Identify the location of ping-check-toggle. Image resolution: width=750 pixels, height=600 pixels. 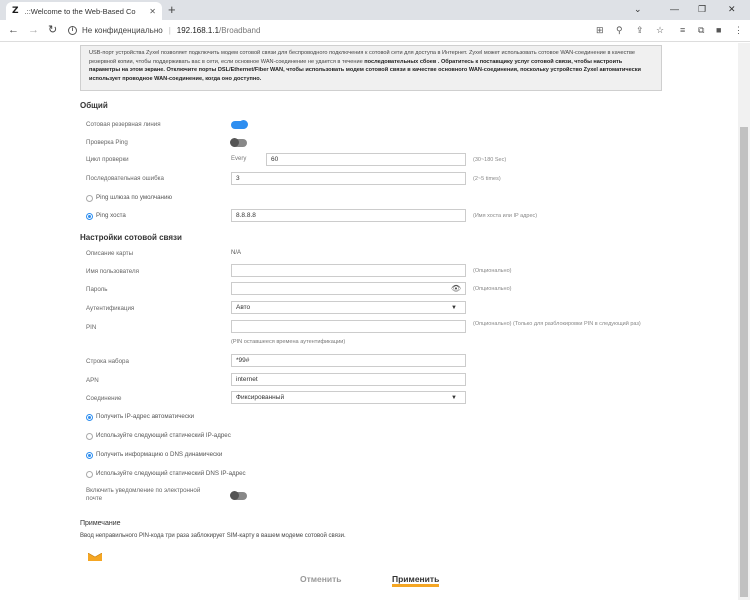
(238, 142).